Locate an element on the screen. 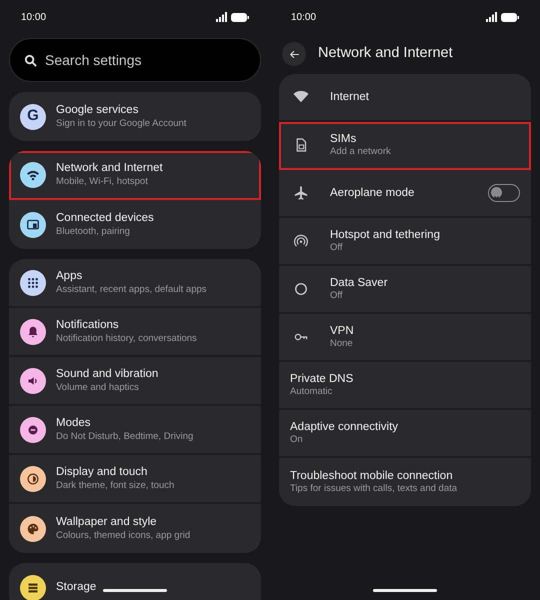 This screenshot has height=600, width=540. item-subtitle: Sign in to your Google Account is located at coordinates (121, 124).